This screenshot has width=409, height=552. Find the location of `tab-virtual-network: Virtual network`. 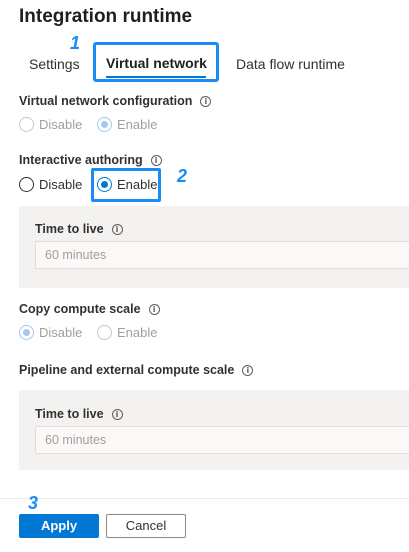

tab-virtual-network: Virtual network is located at coordinates (156, 63).